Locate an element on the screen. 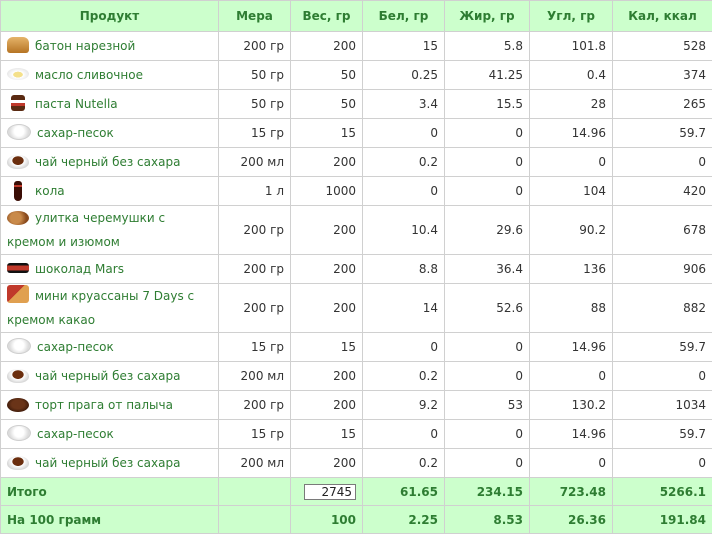  product-cell: улитка черемушки с кремом и изюмом is located at coordinates (110, 230).